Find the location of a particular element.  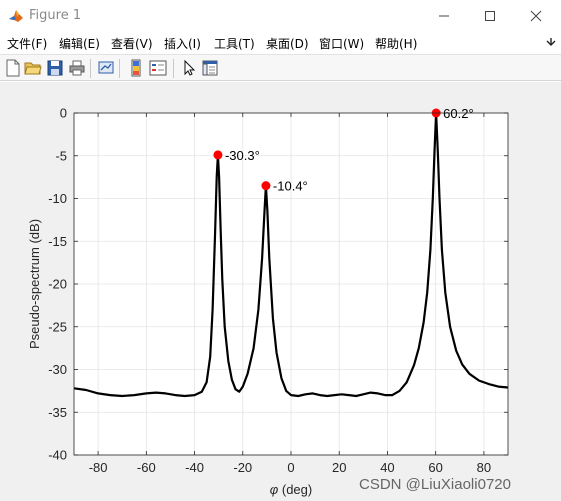

open-file-icon is located at coordinates (33, 68).